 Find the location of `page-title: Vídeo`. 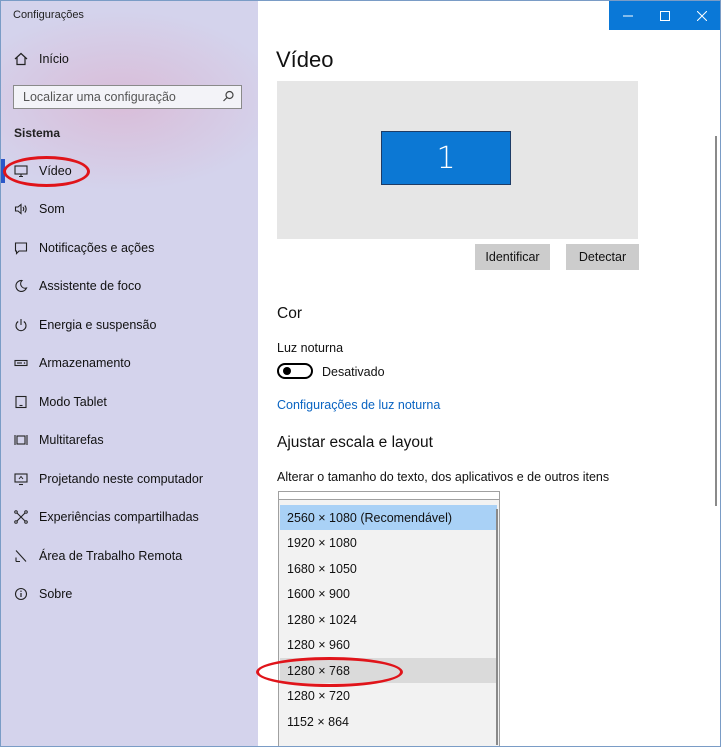

page-title: Vídeo is located at coordinates (305, 59).